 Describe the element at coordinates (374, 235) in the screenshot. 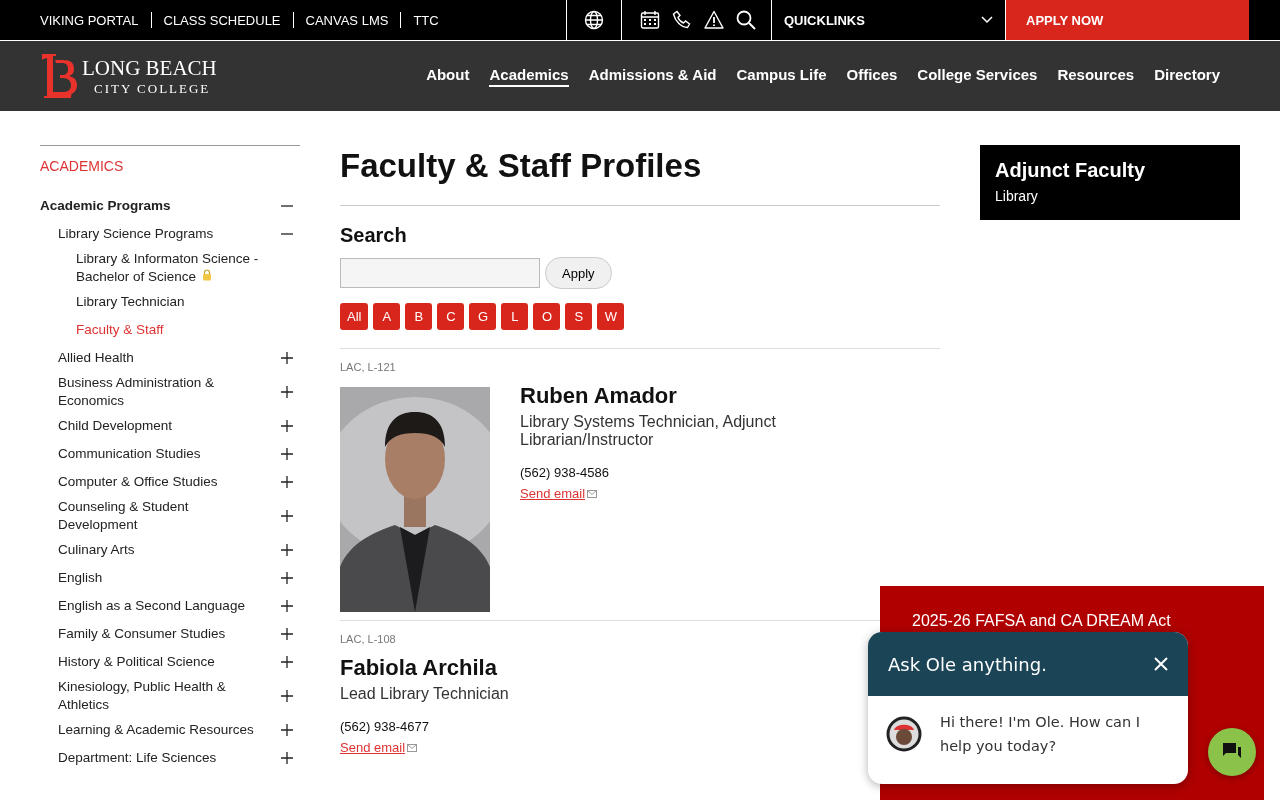

I see `search-label: Search` at that location.